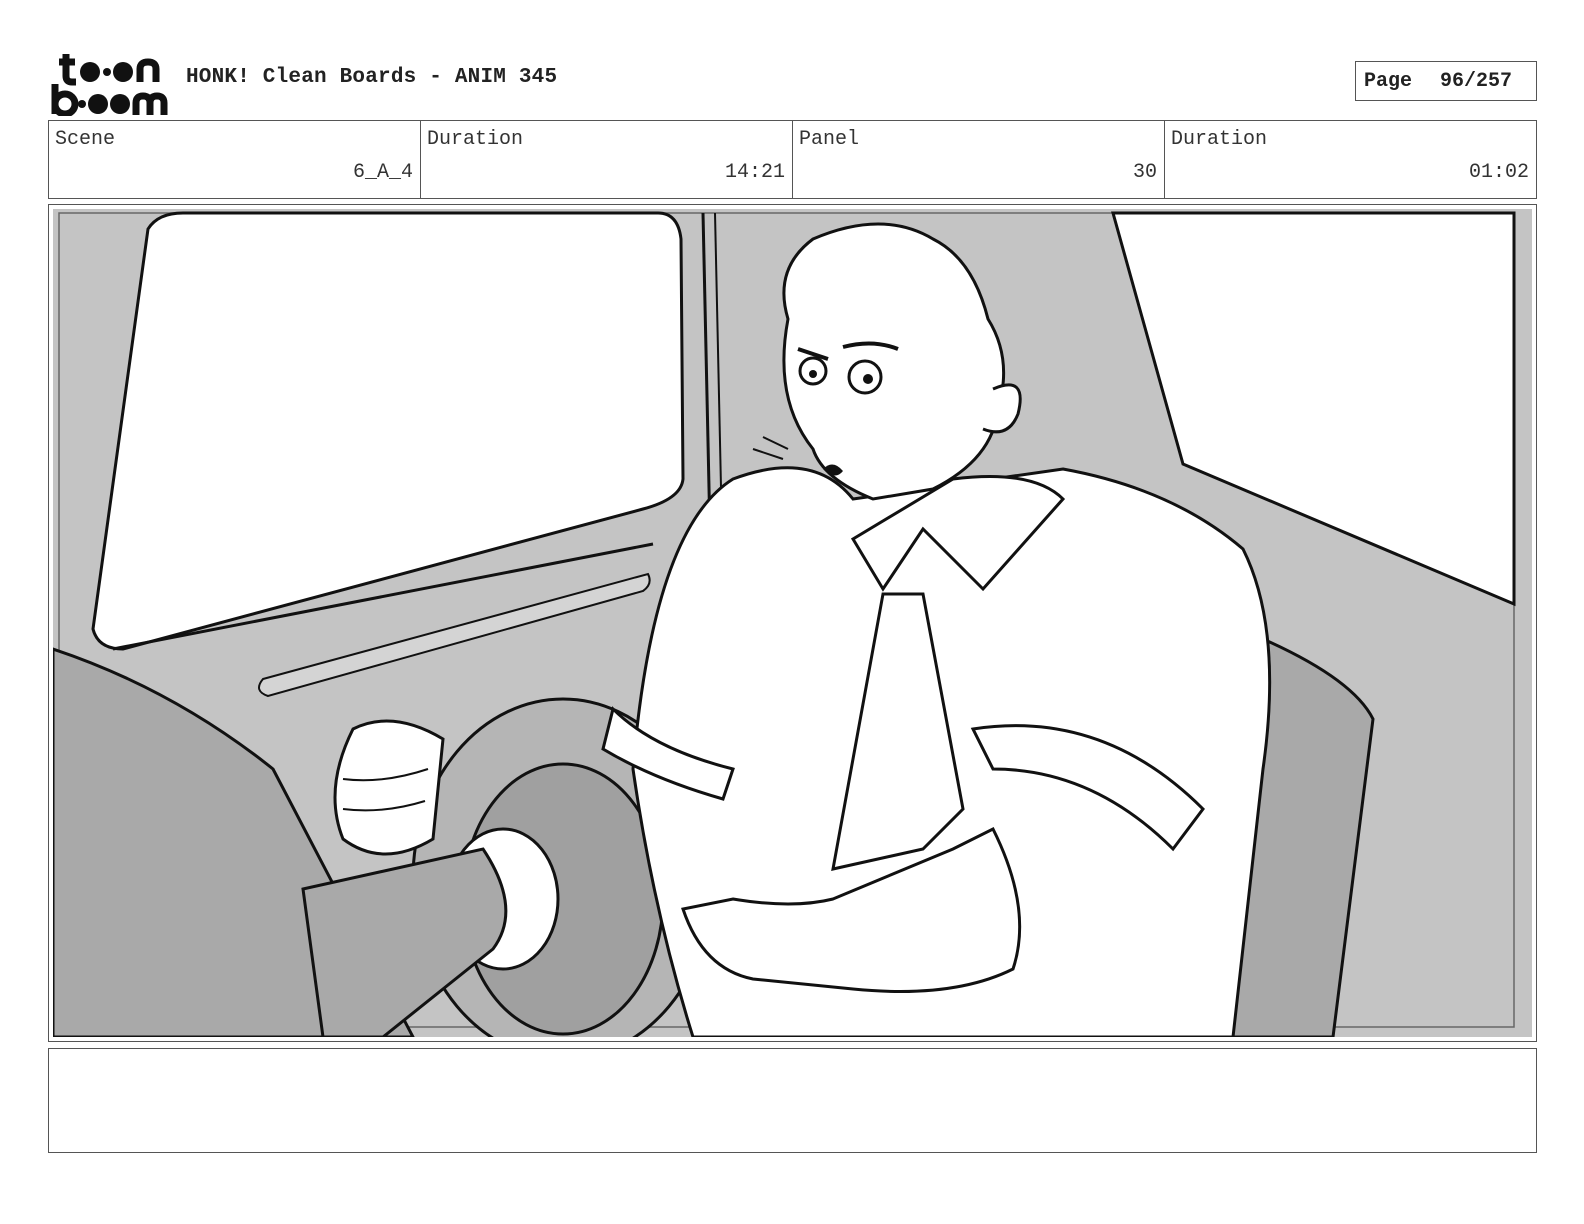 The height and width of the screenshot is (1224, 1584). What do you see at coordinates (382, 172) in the screenshot?
I see `scene-value: 6_A_4` at bounding box center [382, 172].